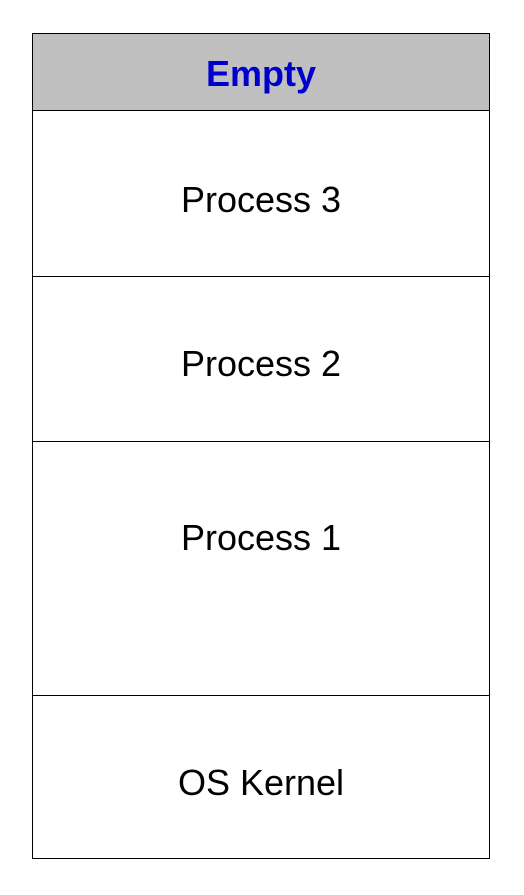  I want to click on process-1-label: Process 1, so click(261, 537).